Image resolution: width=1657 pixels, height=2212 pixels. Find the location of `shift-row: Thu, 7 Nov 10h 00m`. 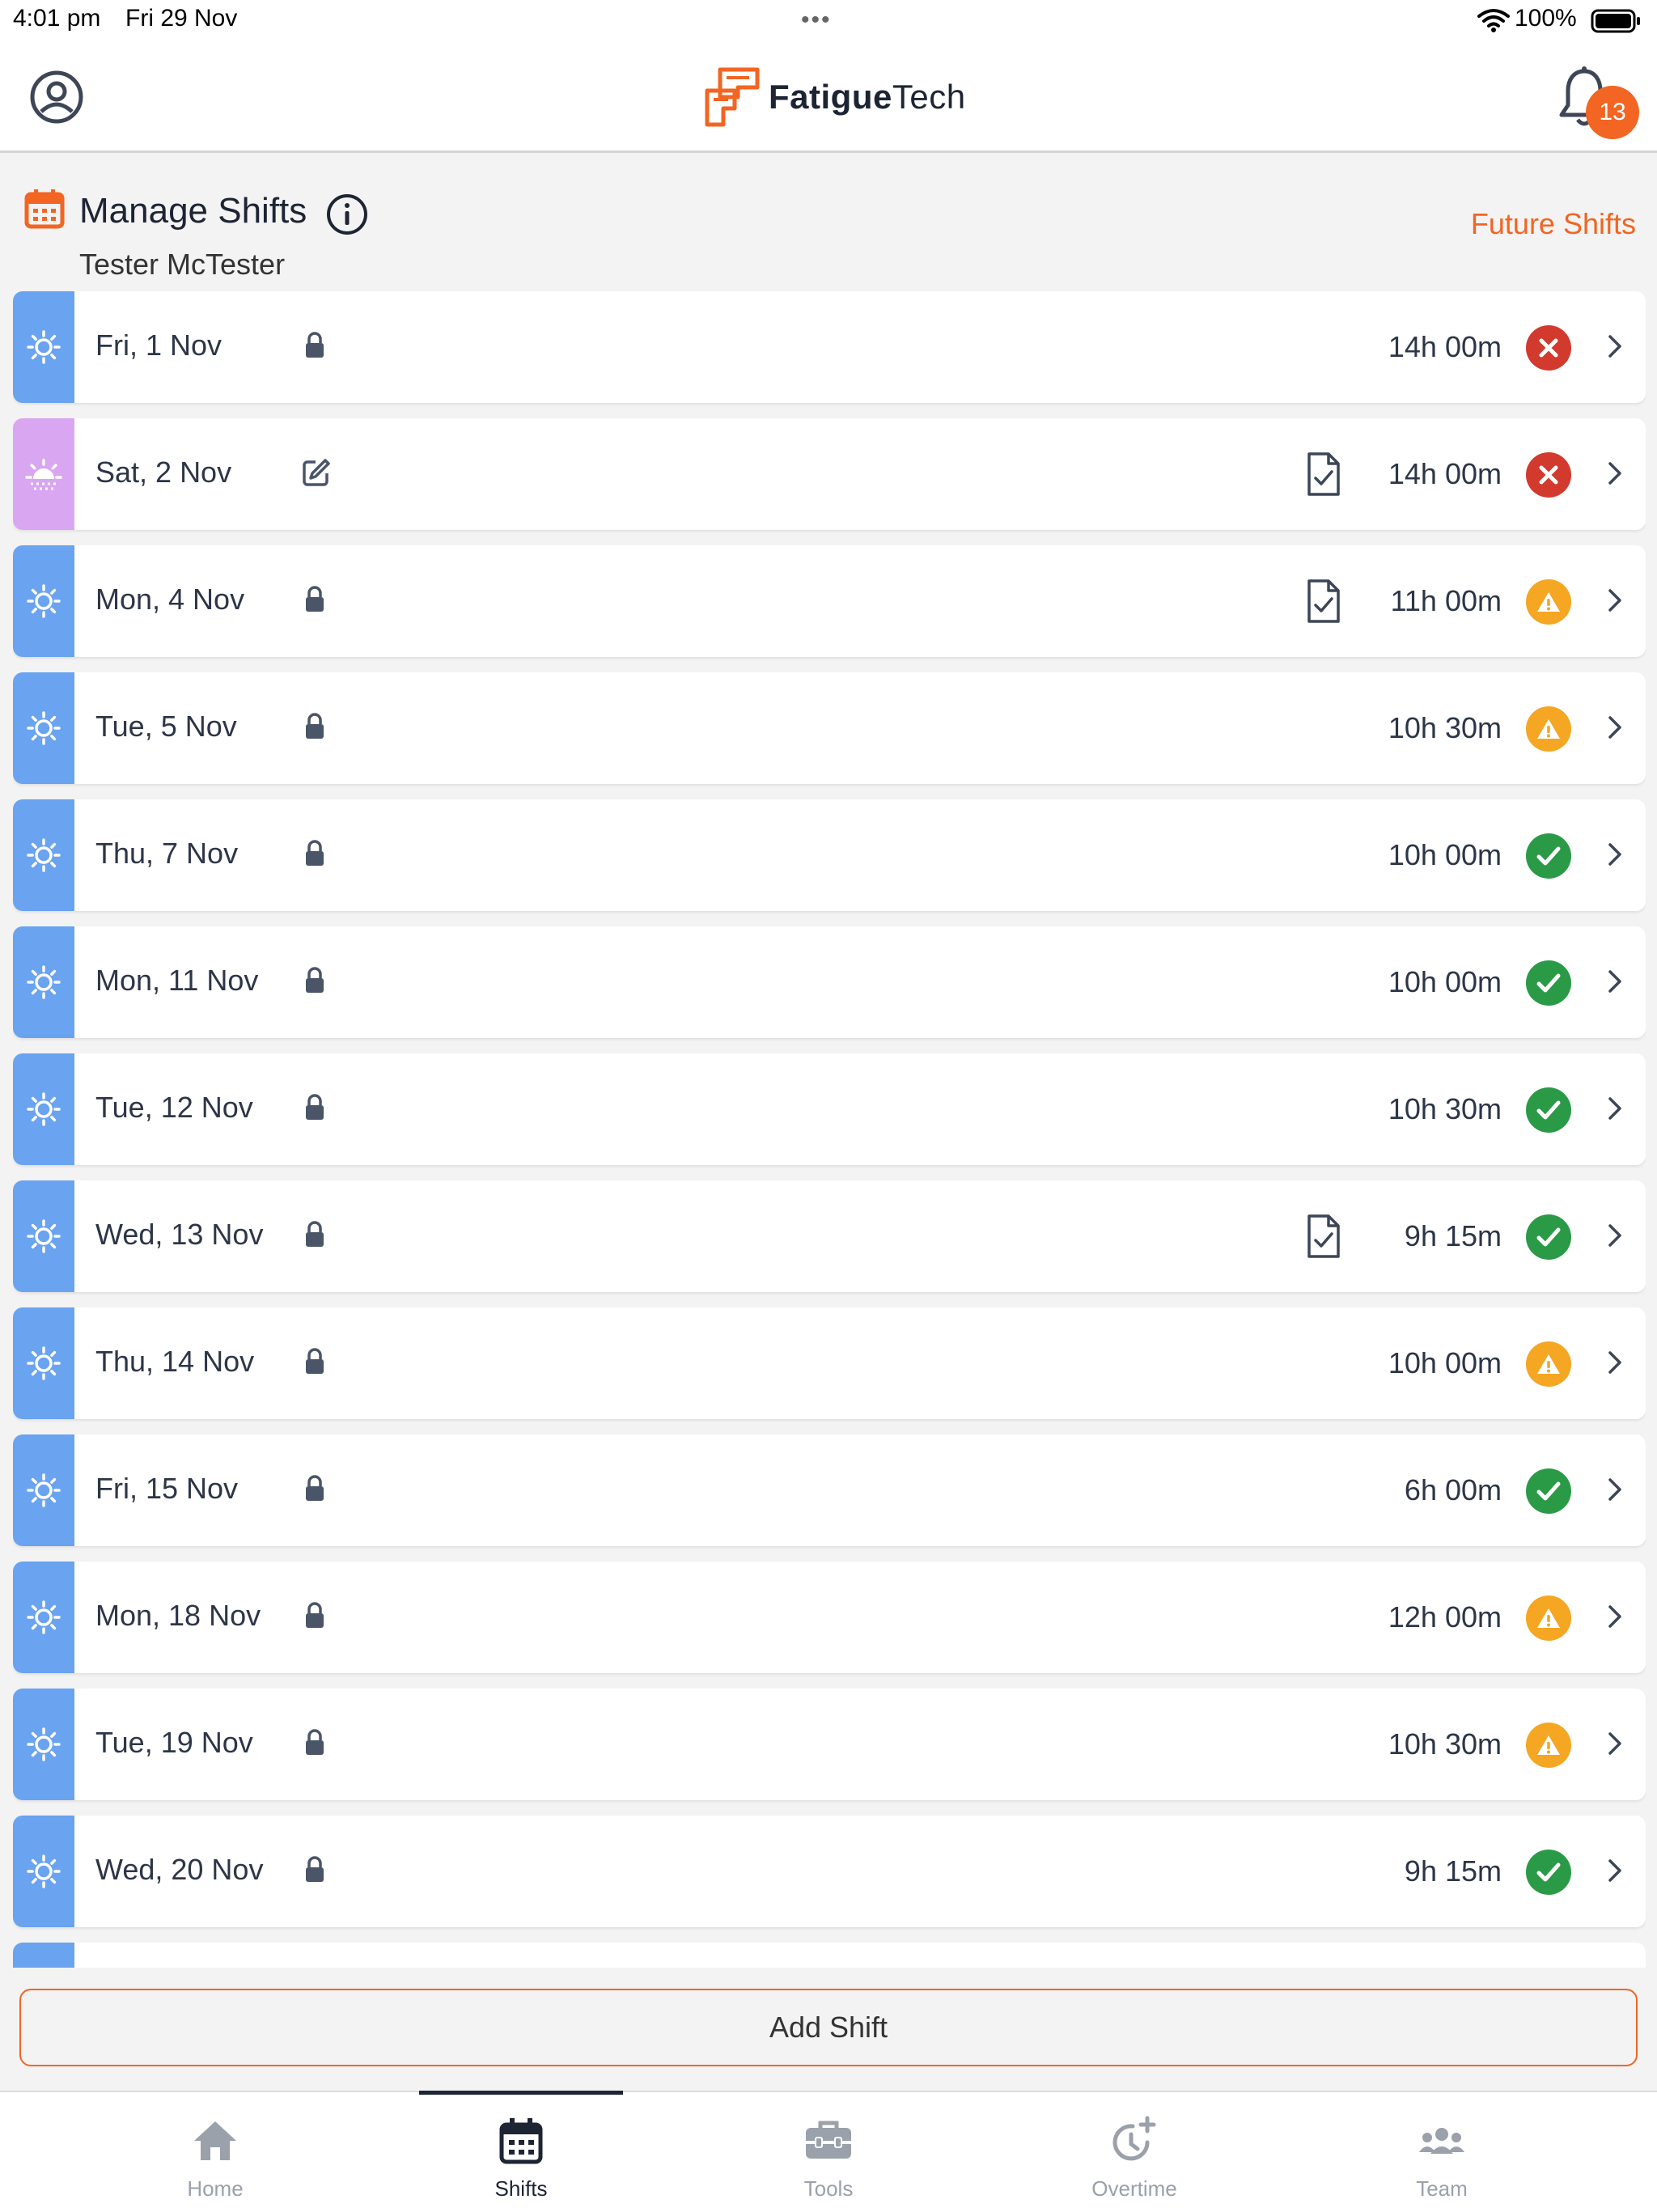

shift-row: Thu, 7 Nov 10h 00m is located at coordinates (829, 855).